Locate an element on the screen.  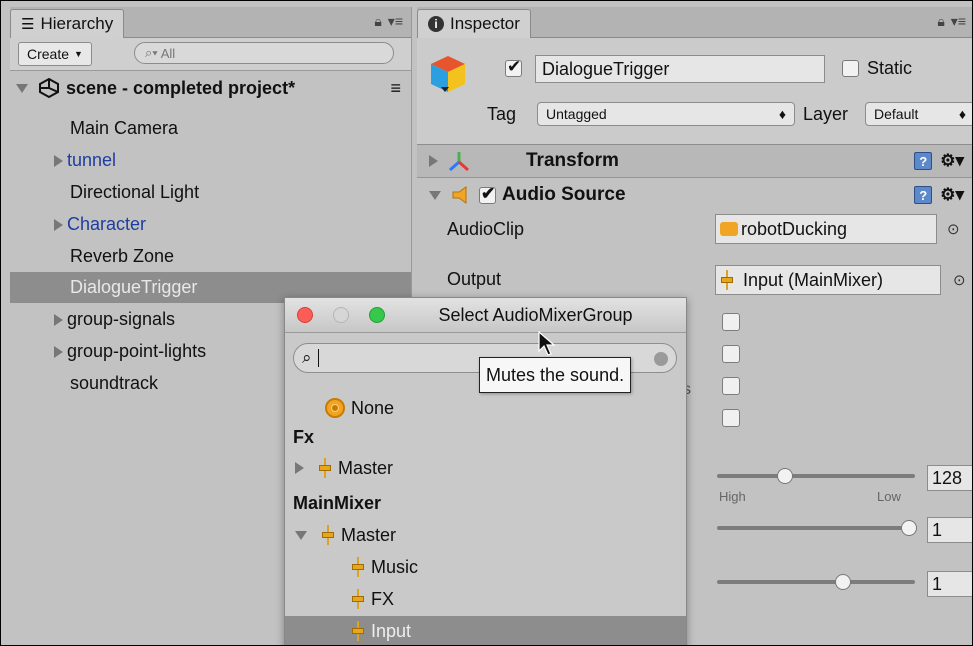
collapse-arrow-icon is located at coordinates (301, 535).